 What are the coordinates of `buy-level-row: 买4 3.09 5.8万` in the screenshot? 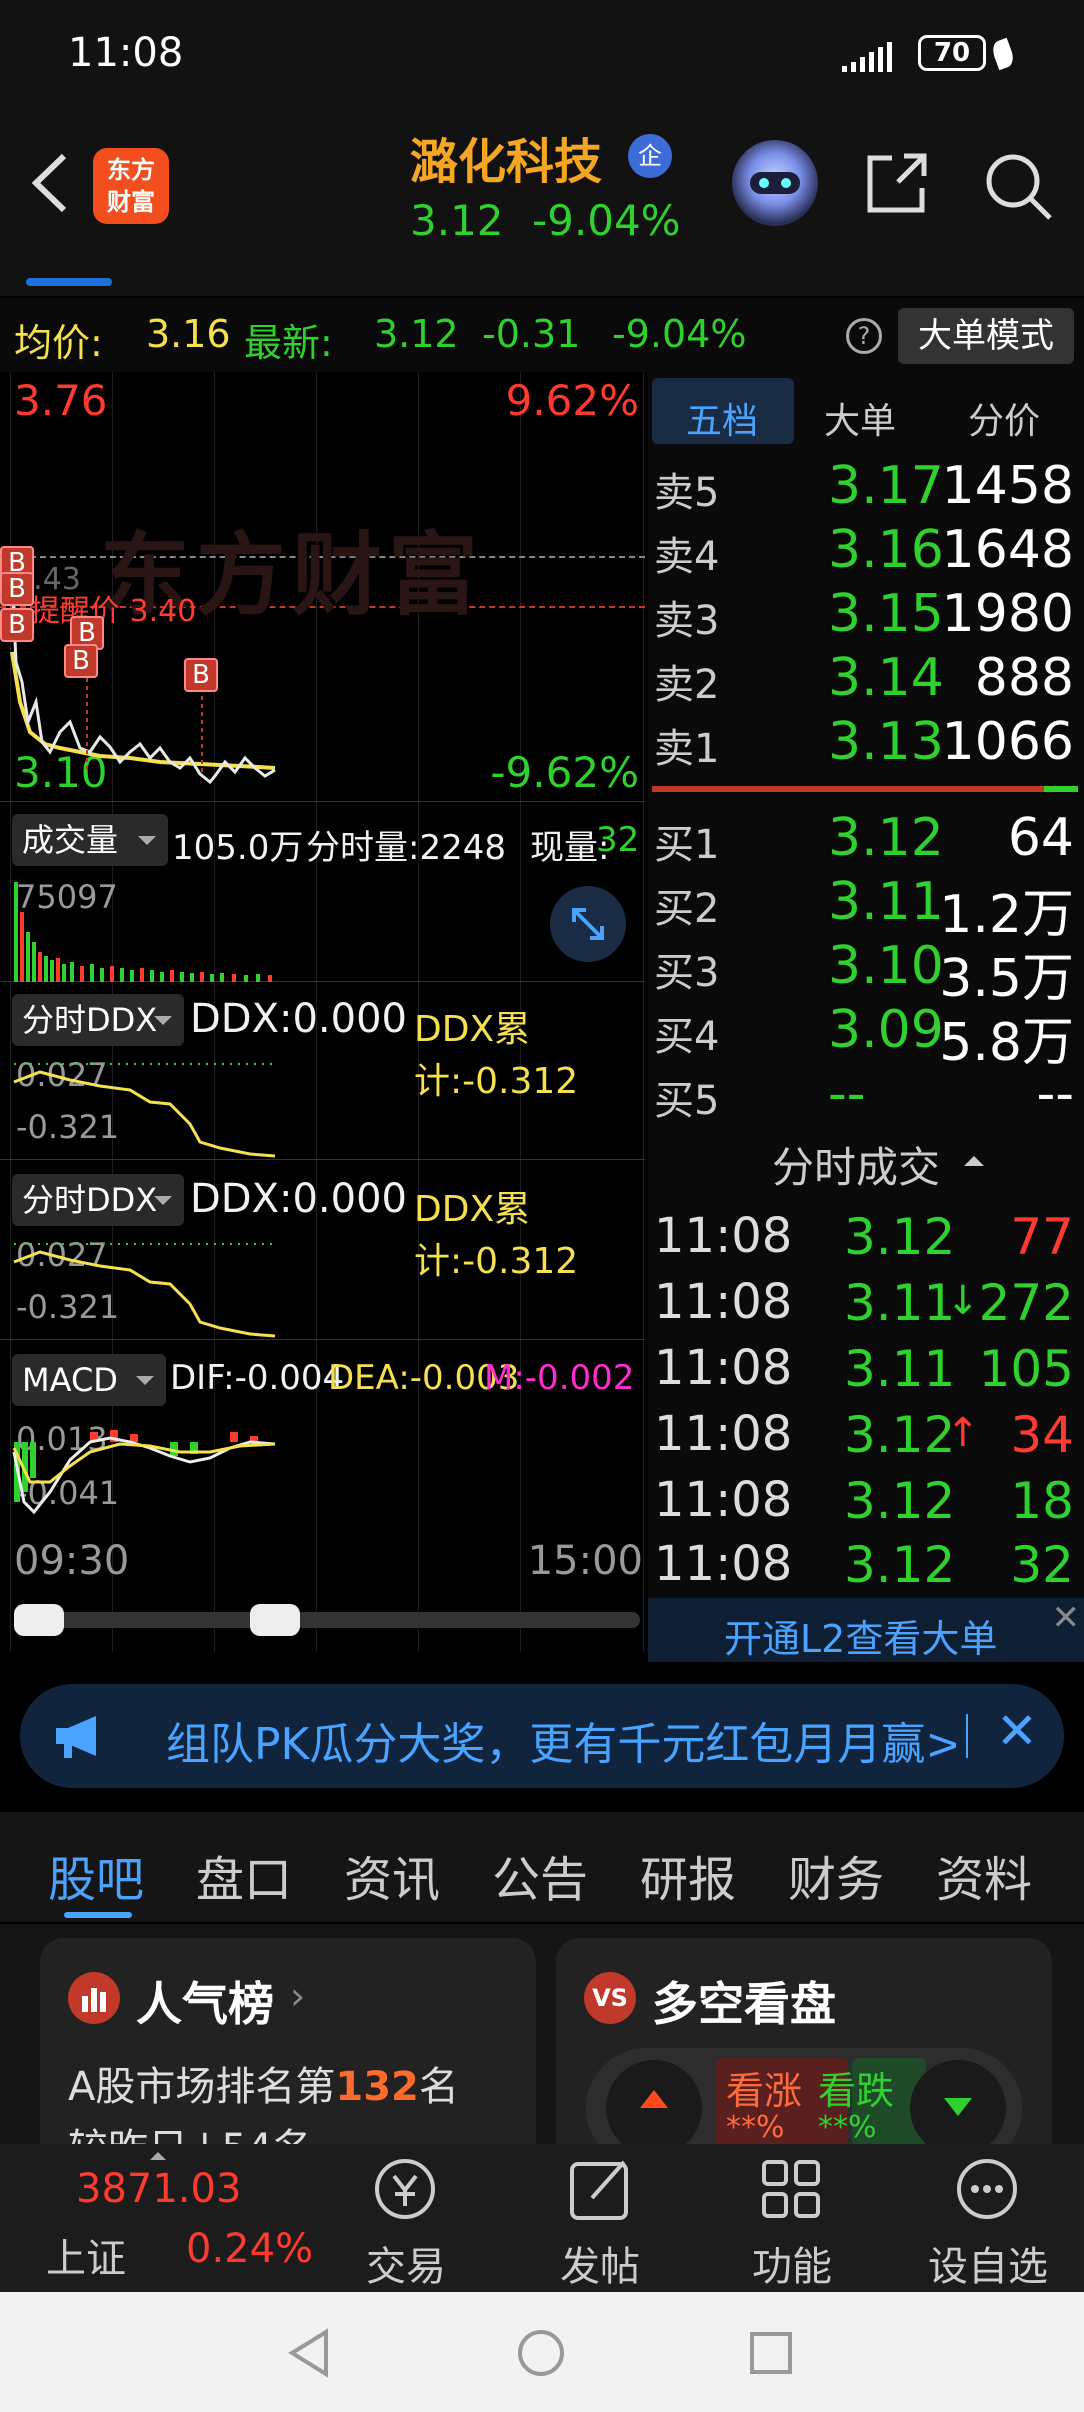 It's located at (866, 1036).